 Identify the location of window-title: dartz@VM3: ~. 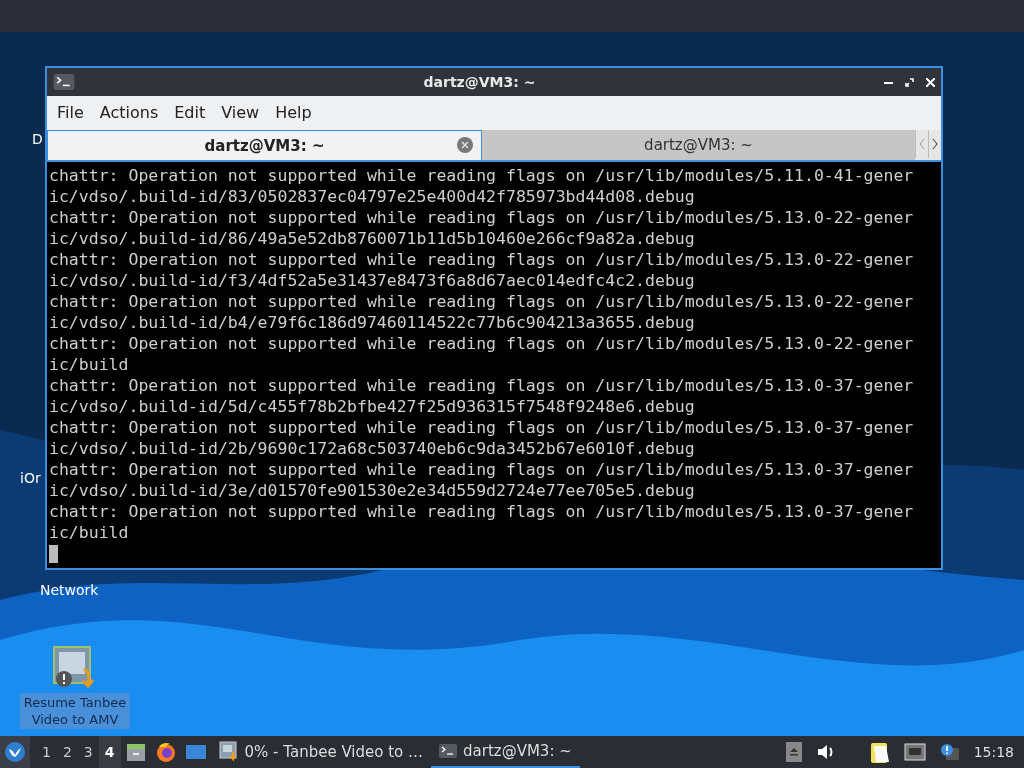
(479, 82).